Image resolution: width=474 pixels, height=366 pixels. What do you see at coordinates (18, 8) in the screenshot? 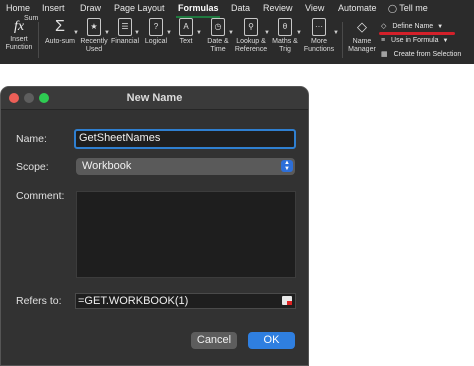
I see `tab-home: Home` at bounding box center [18, 8].